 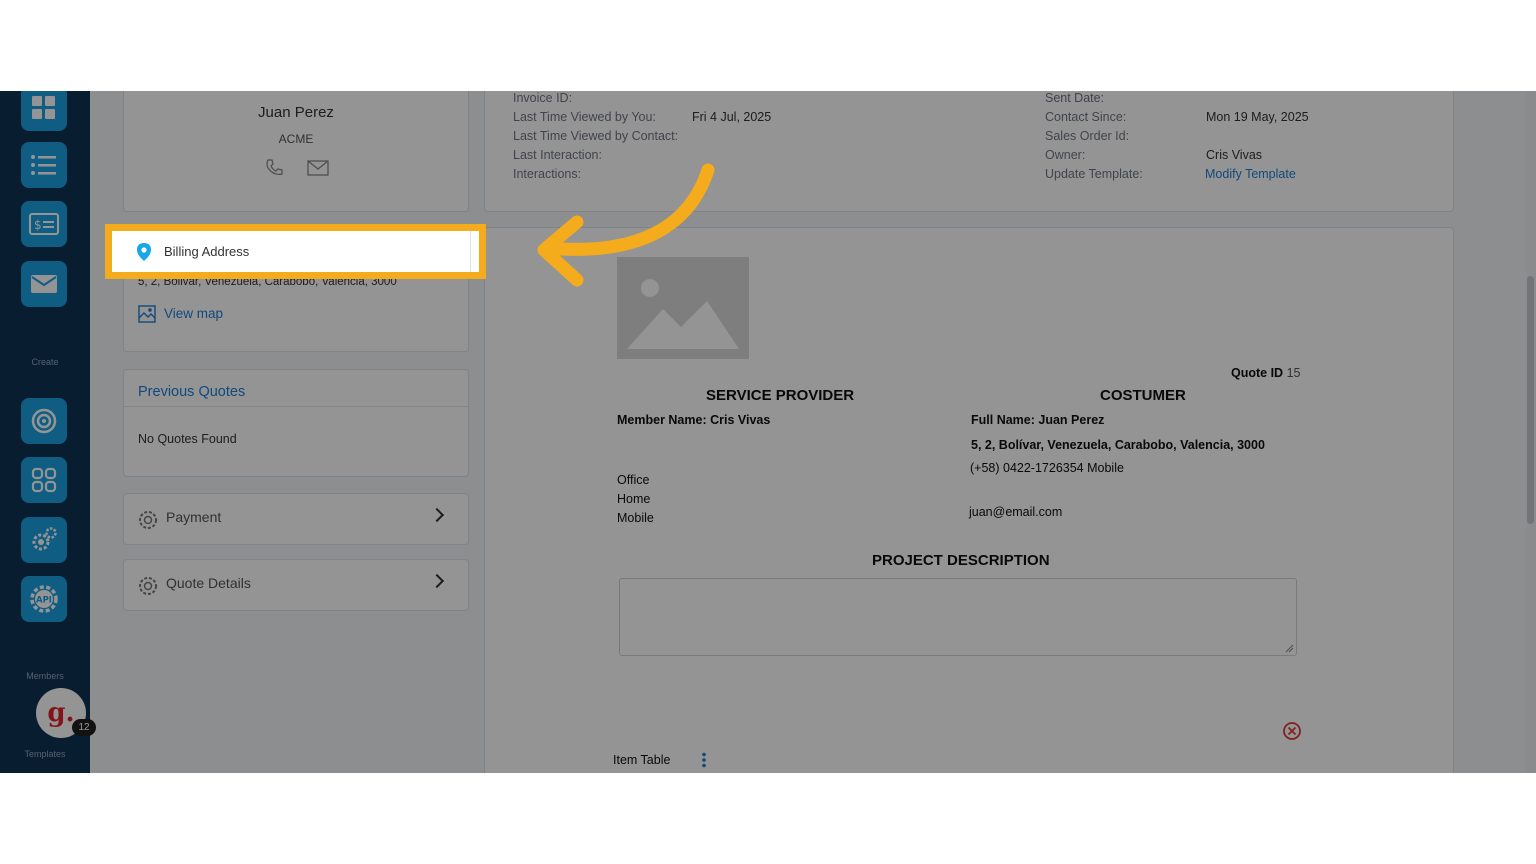 I want to click on item-table-label: Item Table, so click(x=642, y=760).